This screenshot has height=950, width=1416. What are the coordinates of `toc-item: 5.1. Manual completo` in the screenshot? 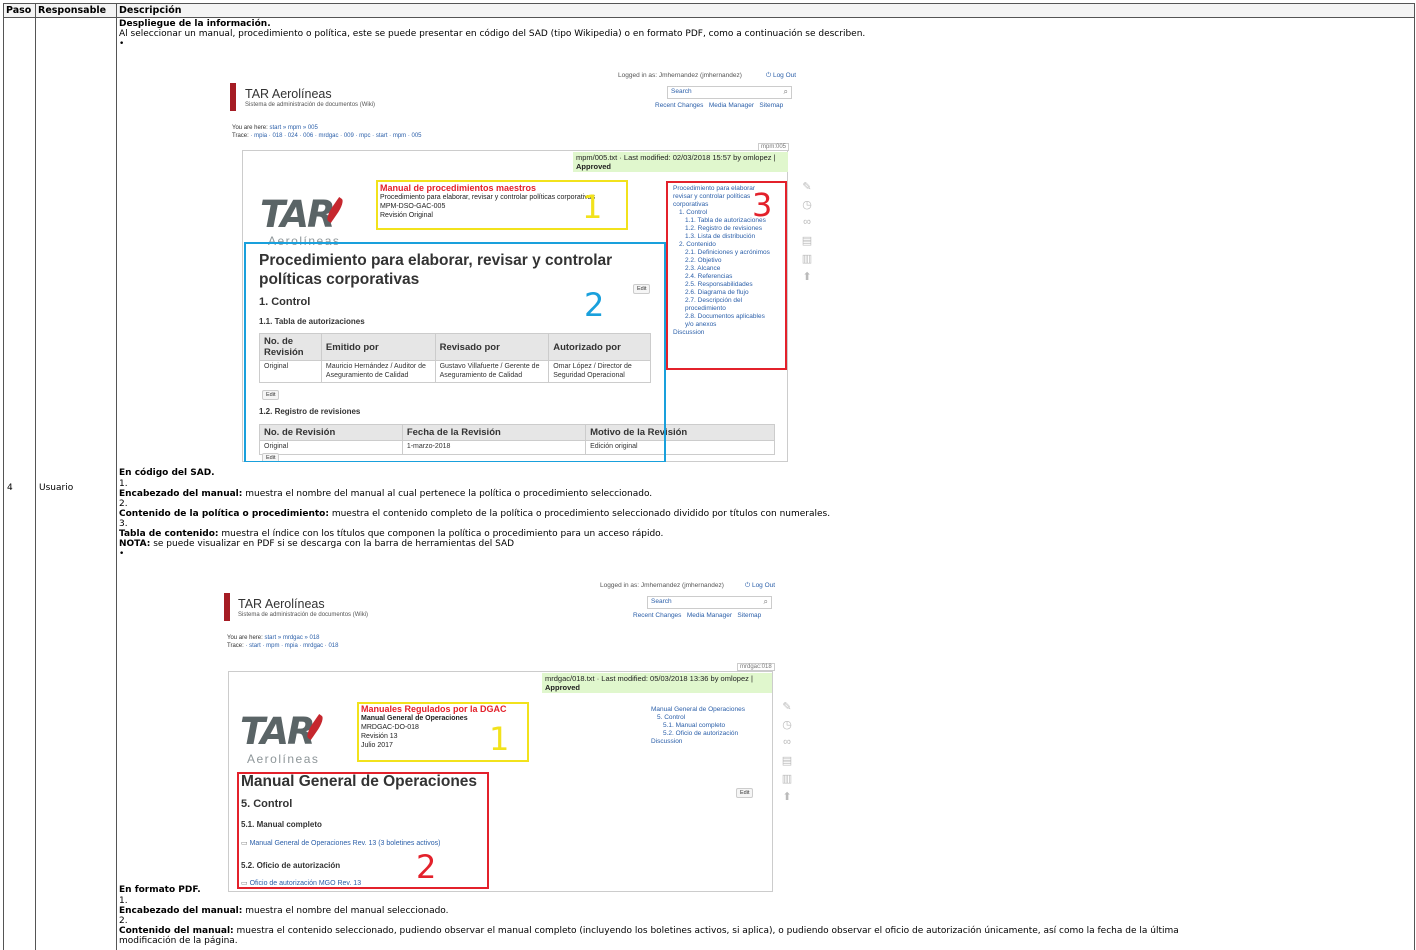 It's located at (708, 726).